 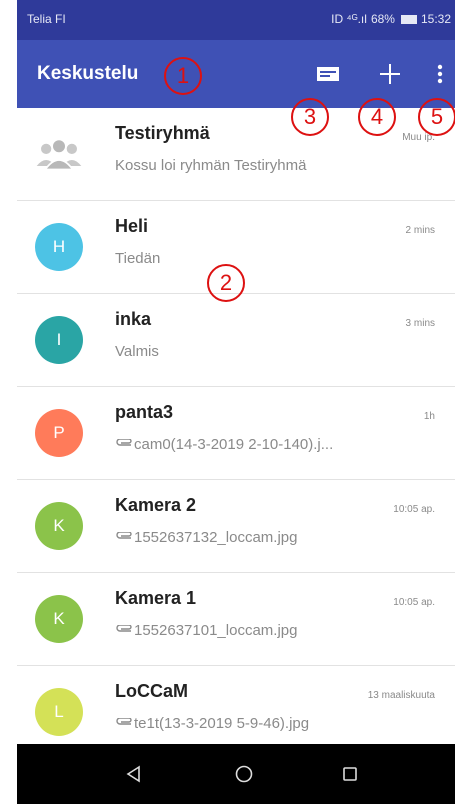 What do you see at coordinates (236, 74) in the screenshot?
I see `app-bar: Keskustelu` at bounding box center [236, 74].